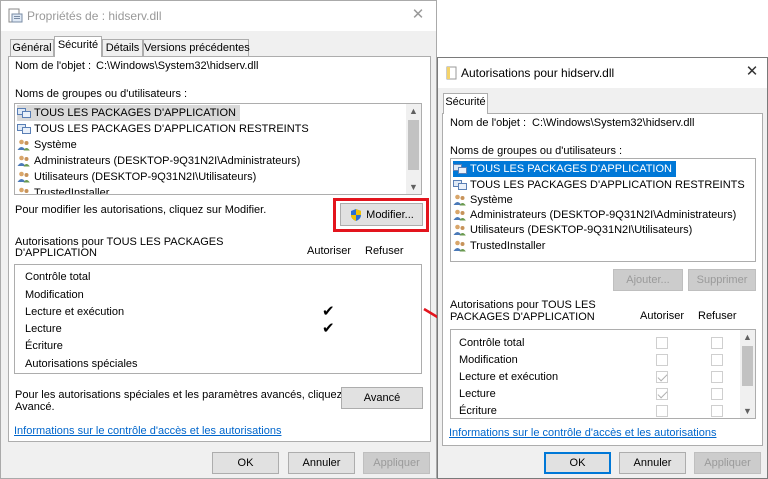  What do you see at coordinates (356, 214) in the screenshot?
I see `uac-shield-icon` at bounding box center [356, 214].